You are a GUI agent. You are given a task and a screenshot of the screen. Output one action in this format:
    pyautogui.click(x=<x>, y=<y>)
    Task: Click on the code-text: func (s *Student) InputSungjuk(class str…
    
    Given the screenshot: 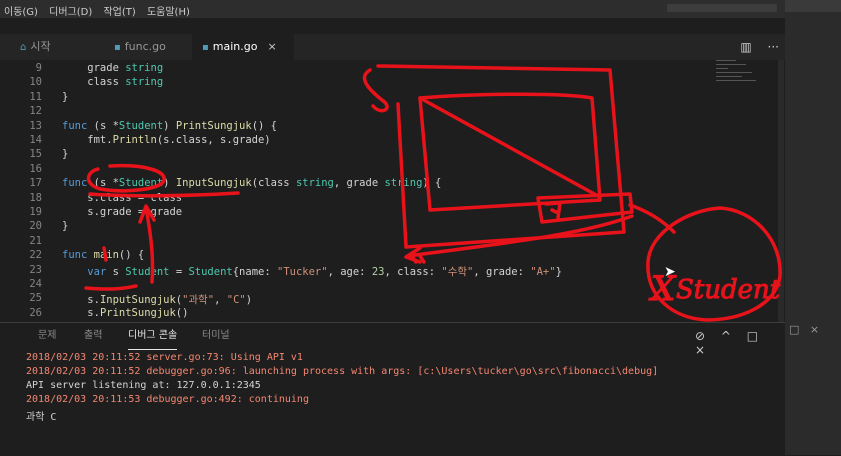 What is the action you would take?
    pyautogui.click(x=251, y=183)
    